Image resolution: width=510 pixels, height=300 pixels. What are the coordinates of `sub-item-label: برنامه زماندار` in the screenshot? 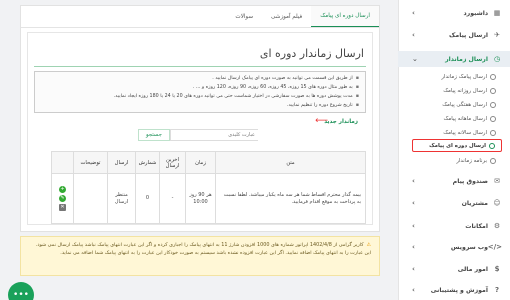 It's located at (471, 160).